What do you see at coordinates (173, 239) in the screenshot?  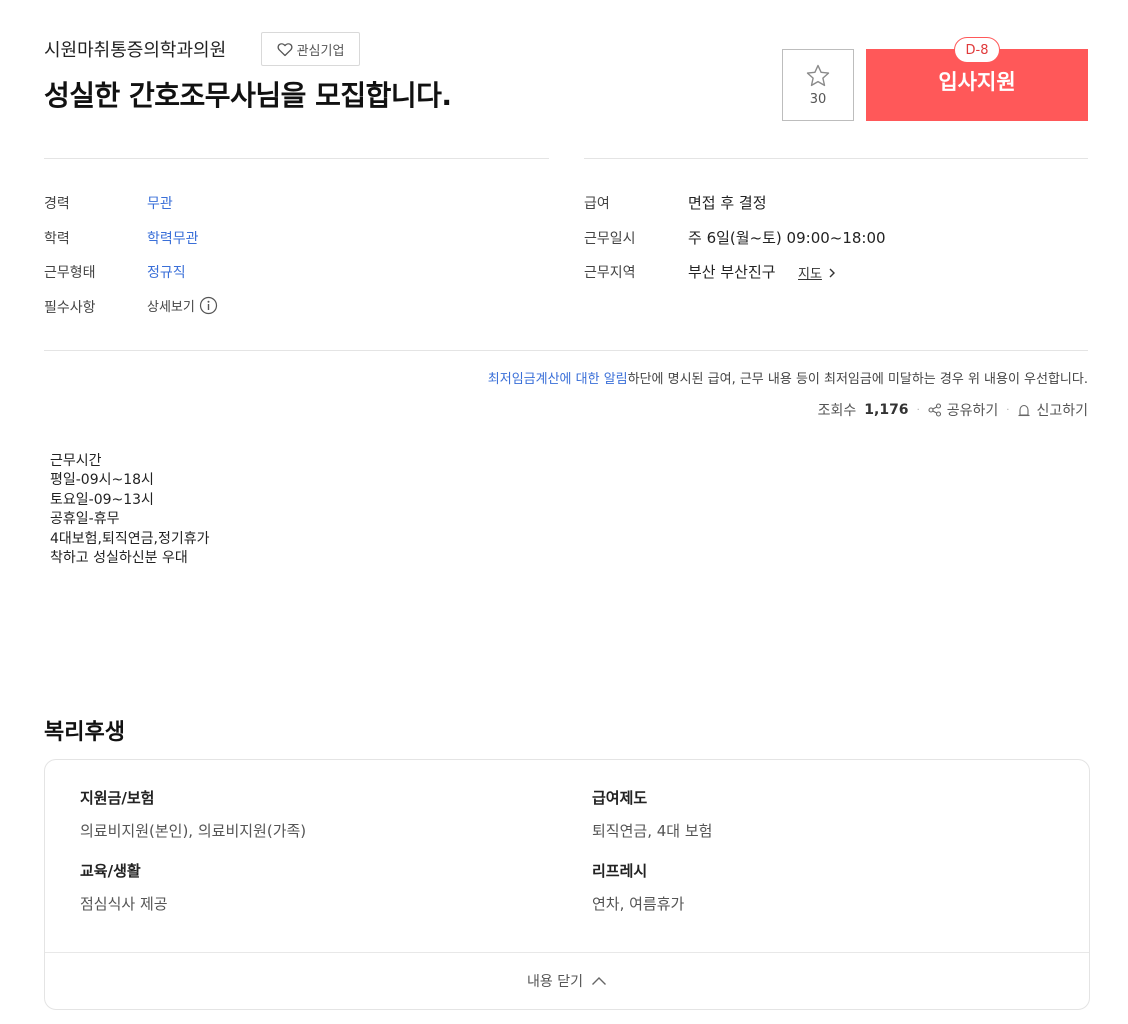 I see `education-value: 학력무관` at bounding box center [173, 239].